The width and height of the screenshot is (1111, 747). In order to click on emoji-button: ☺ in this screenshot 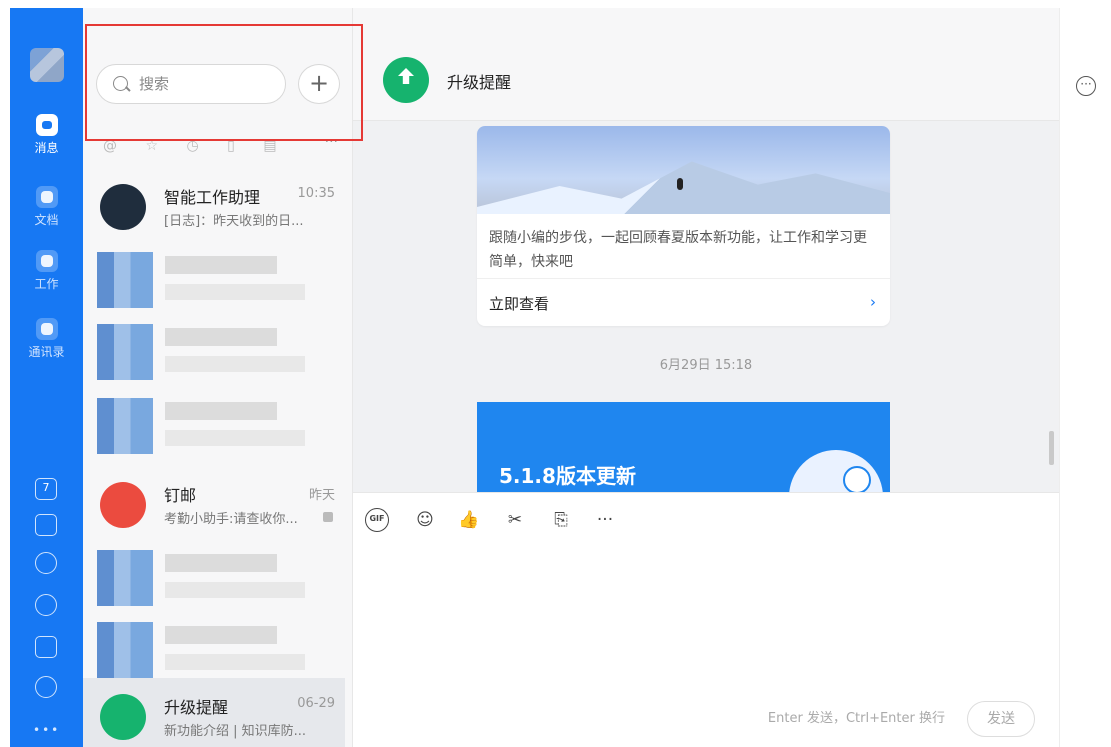, I will do `click(425, 520)`.